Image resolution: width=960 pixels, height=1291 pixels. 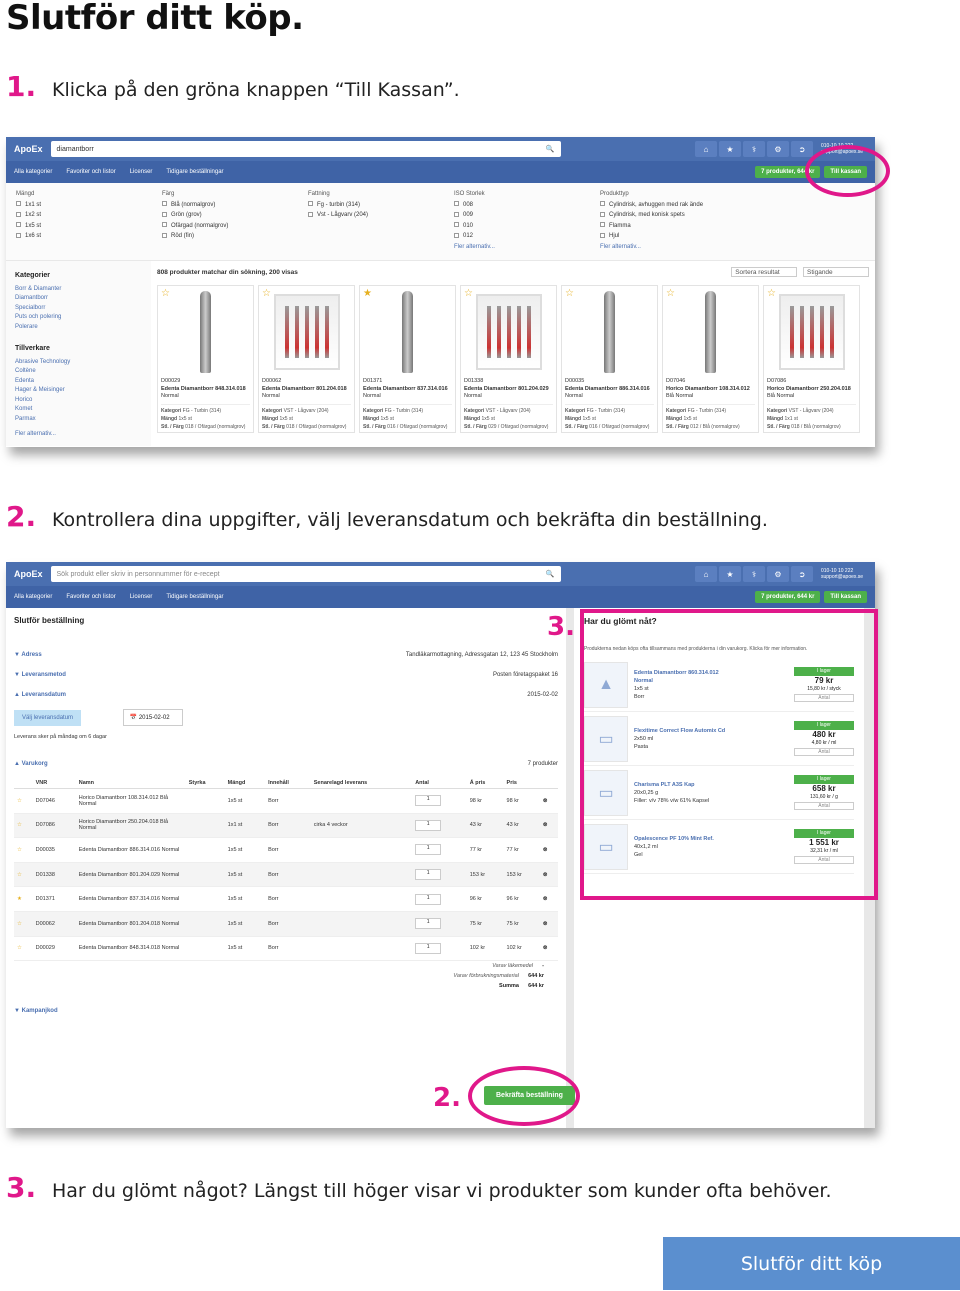 I want to click on filter-option: 1x6 st, so click(x=77, y=236).